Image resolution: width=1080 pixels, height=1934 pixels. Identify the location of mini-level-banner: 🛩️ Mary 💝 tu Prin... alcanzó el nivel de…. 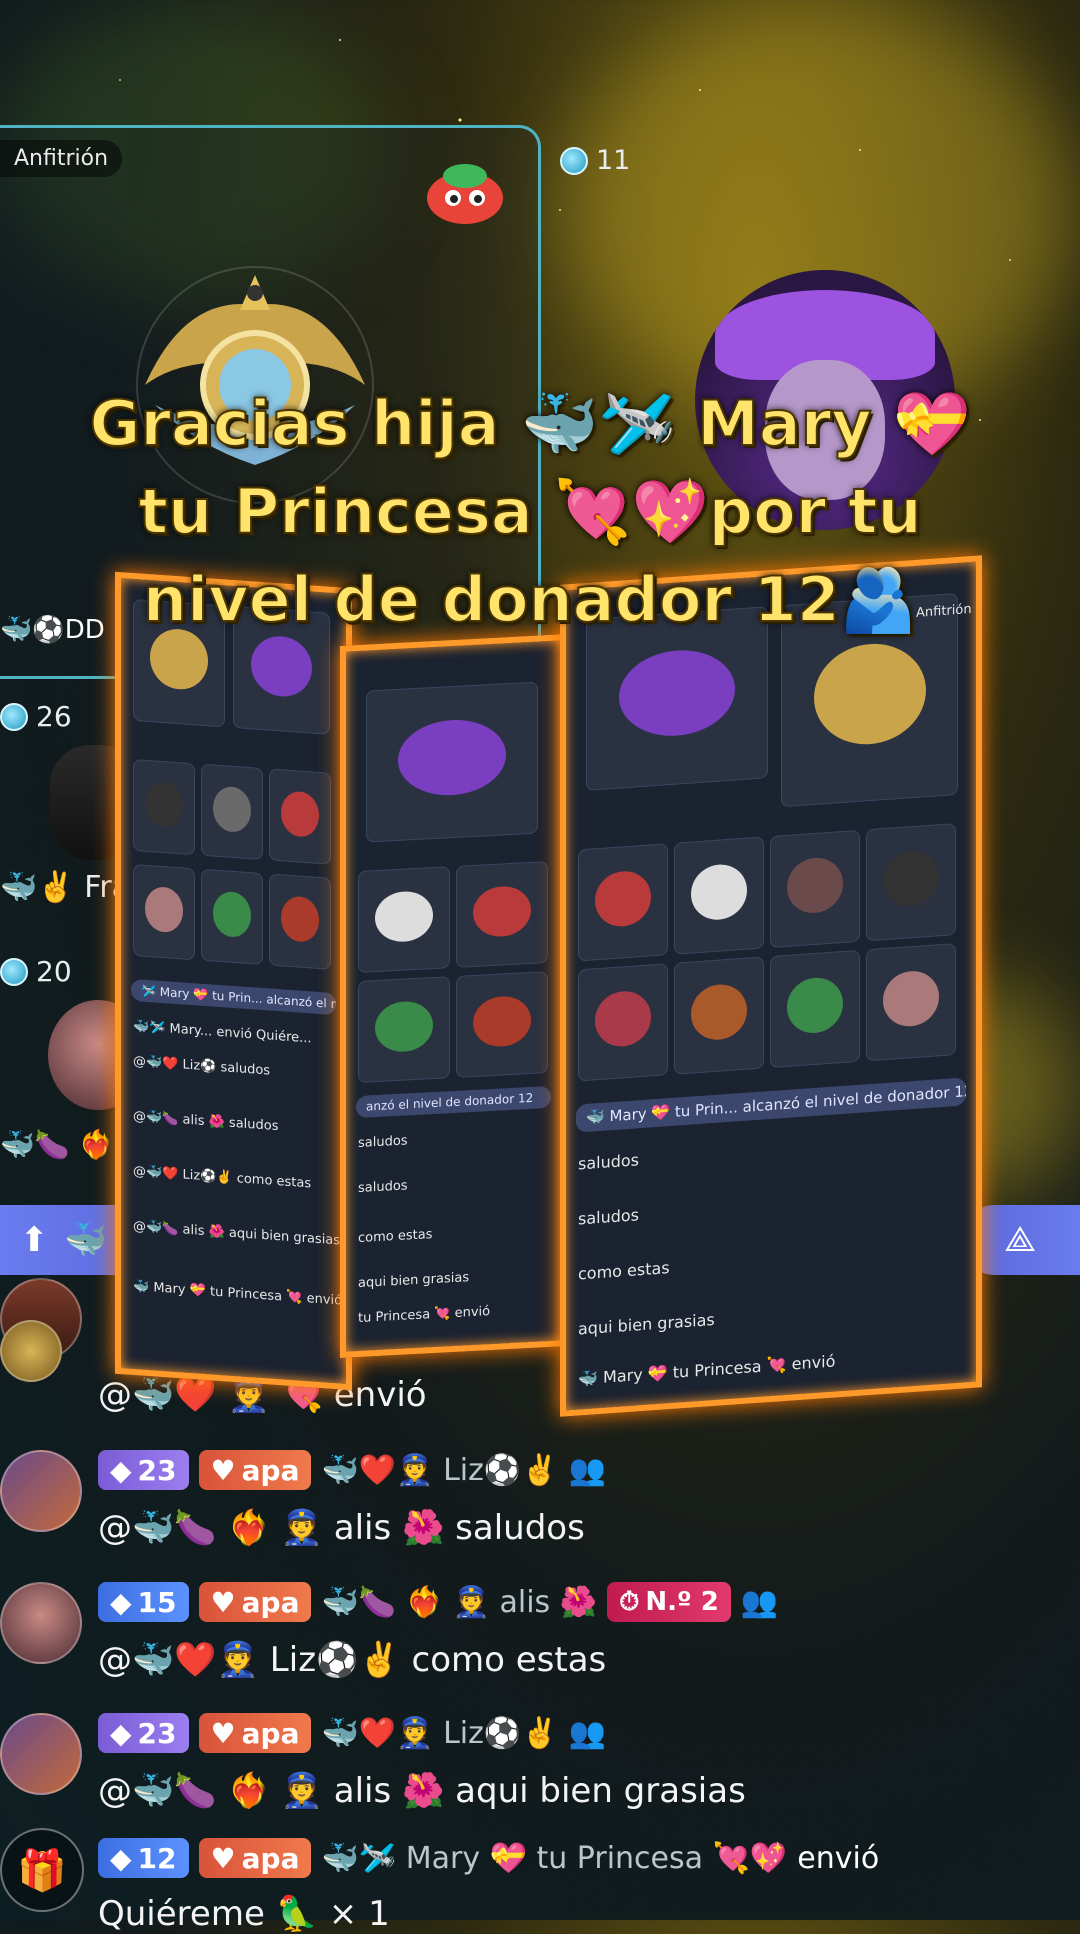
(233, 997).